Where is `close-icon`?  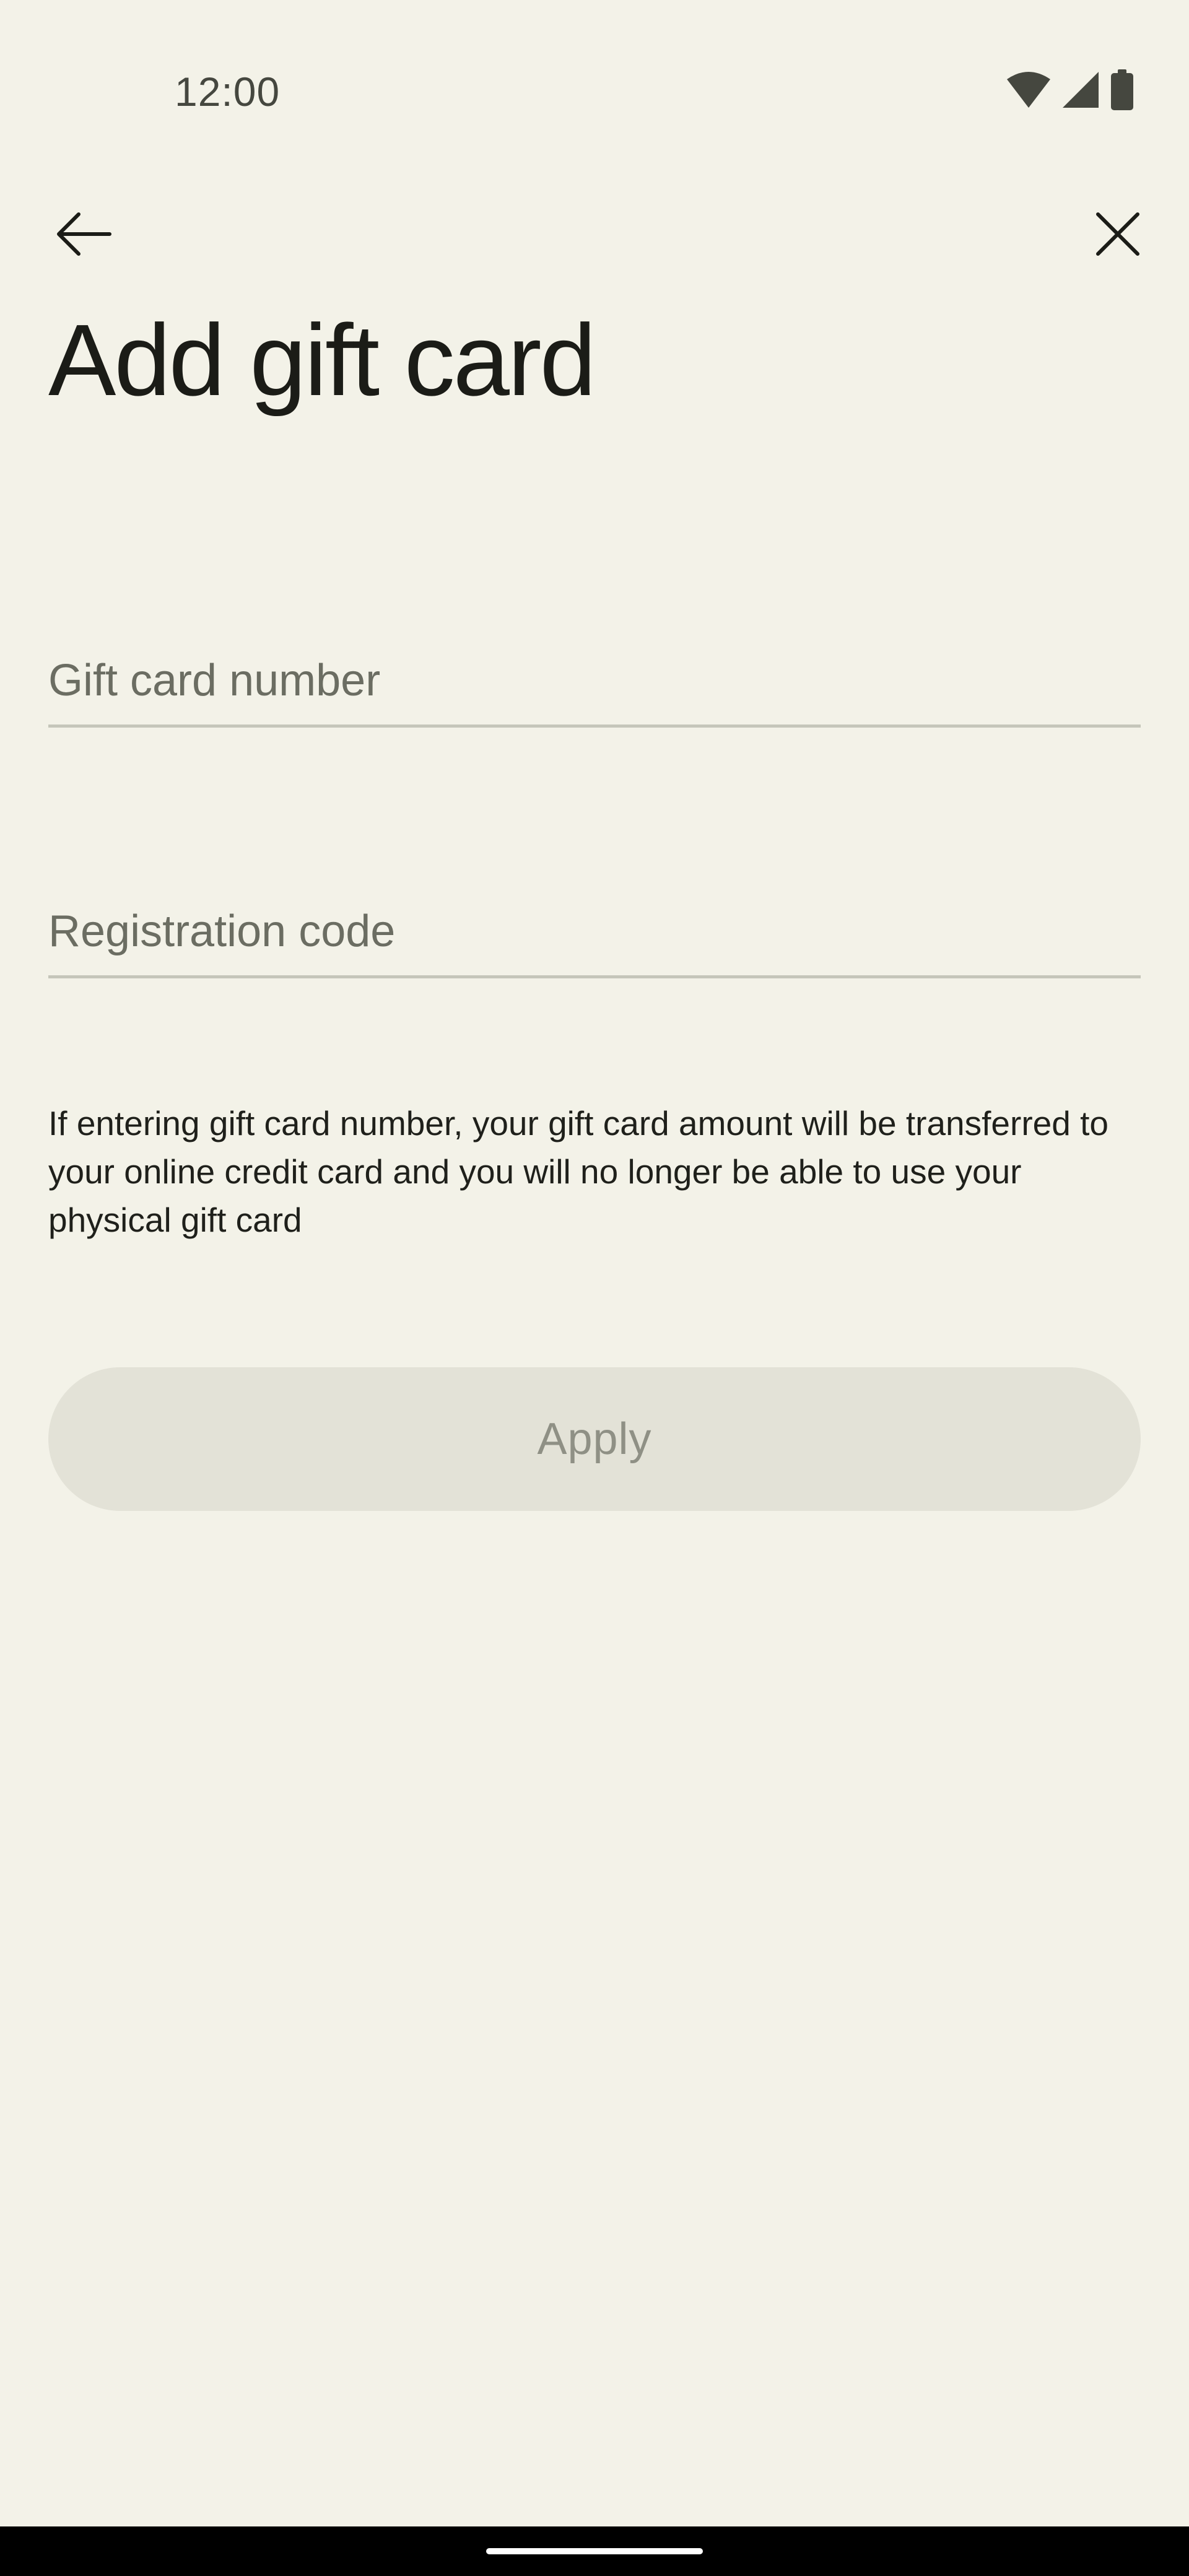 close-icon is located at coordinates (1117, 236).